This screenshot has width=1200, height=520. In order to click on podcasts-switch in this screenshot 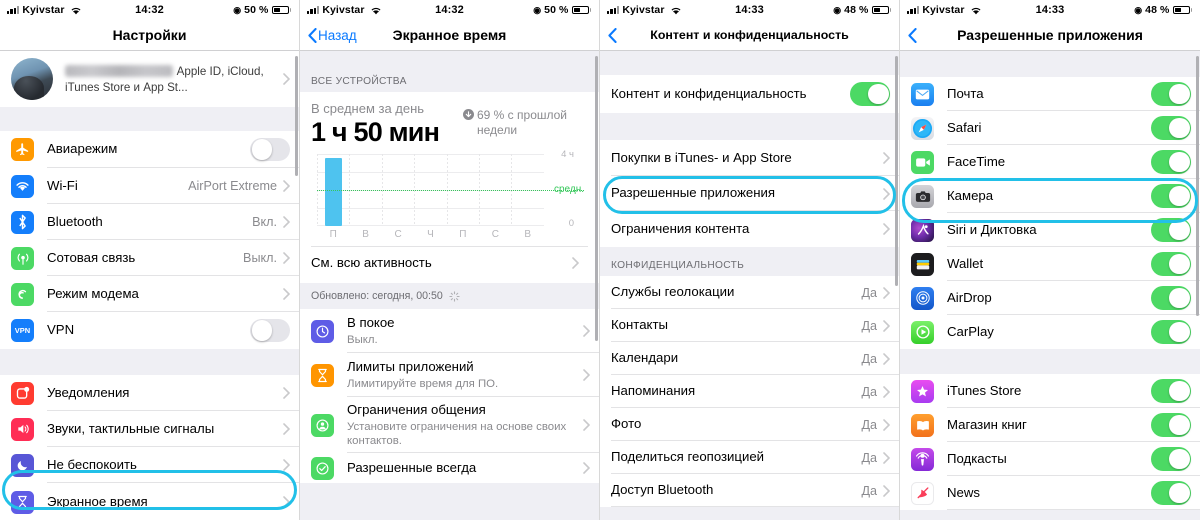, I will do `click(1171, 459)`.